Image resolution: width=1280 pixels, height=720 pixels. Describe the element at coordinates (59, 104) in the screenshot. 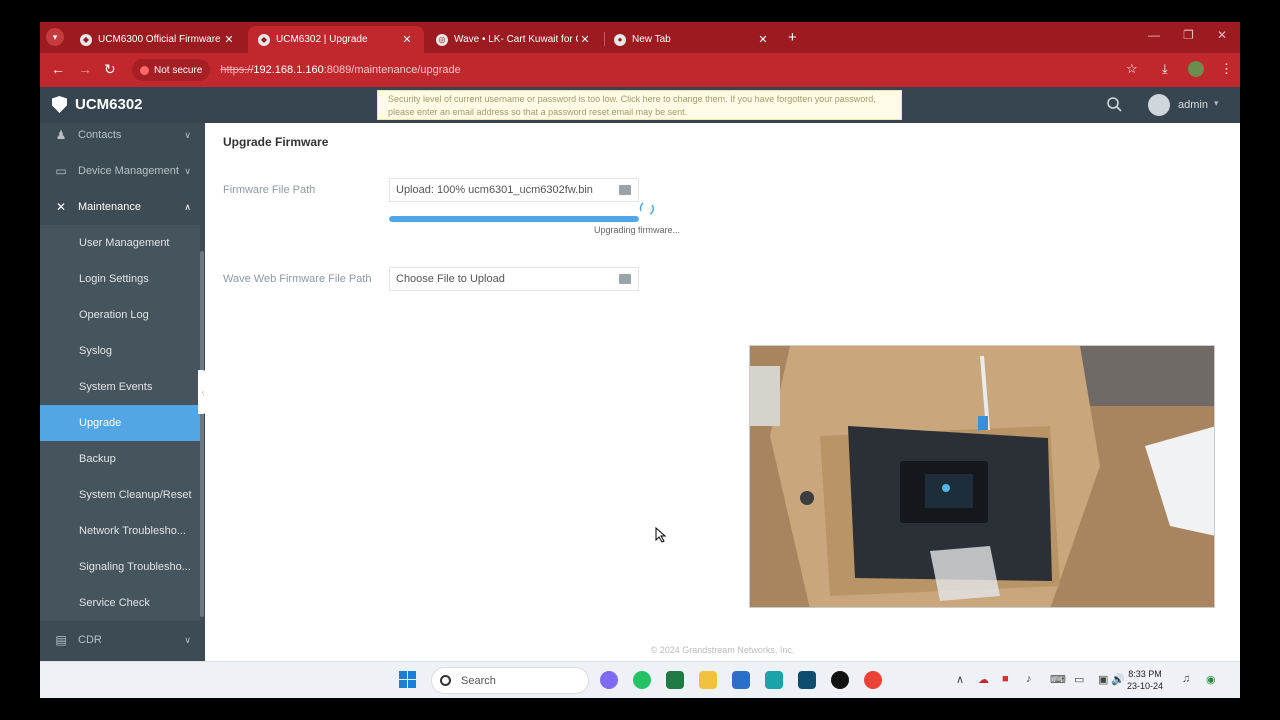

I see `grandstream-logo-icon` at that location.